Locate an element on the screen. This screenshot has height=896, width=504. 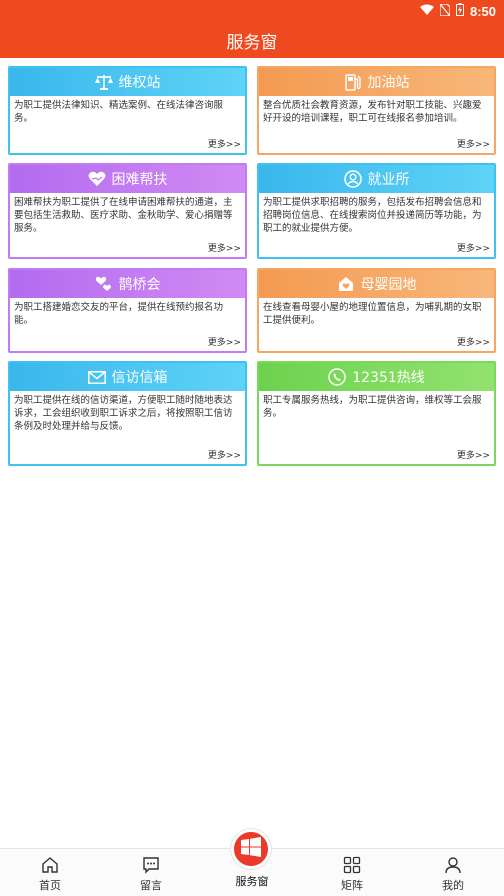
nav-service-label: 服务窗 is located at coordinates (252, 881).